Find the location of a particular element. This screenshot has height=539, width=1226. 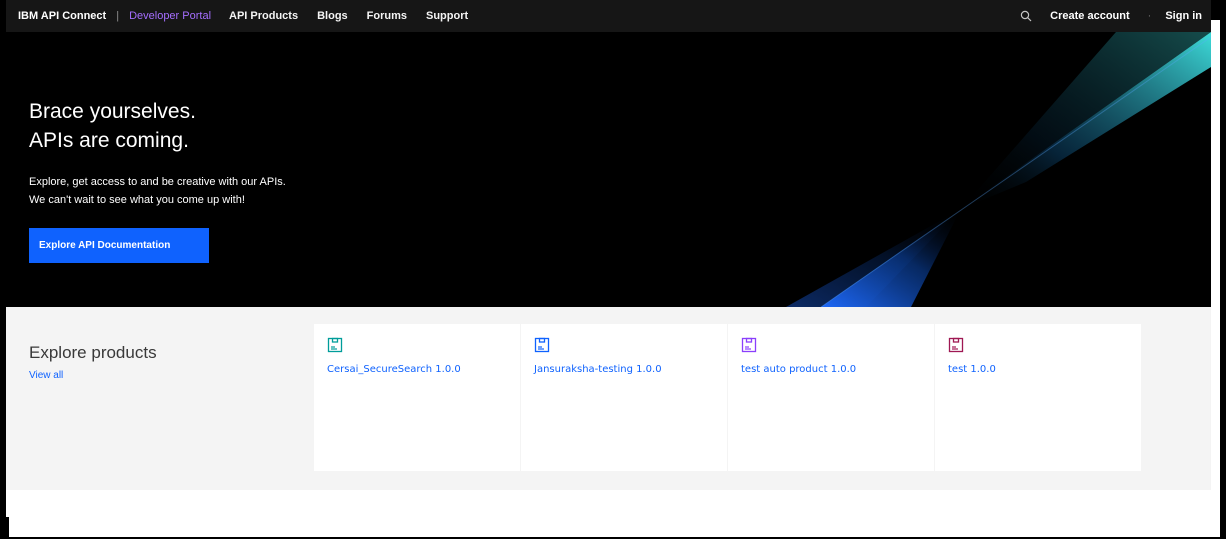

product-card-test: test 1.0.0 is located at coordinates (1038, 397).